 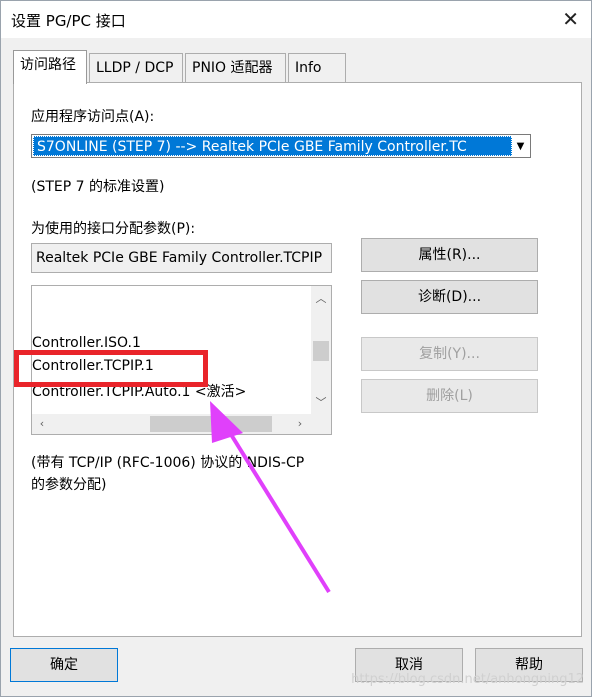 I want to click on list-item: Controller.ISO.1, so click(x=86, y=343).